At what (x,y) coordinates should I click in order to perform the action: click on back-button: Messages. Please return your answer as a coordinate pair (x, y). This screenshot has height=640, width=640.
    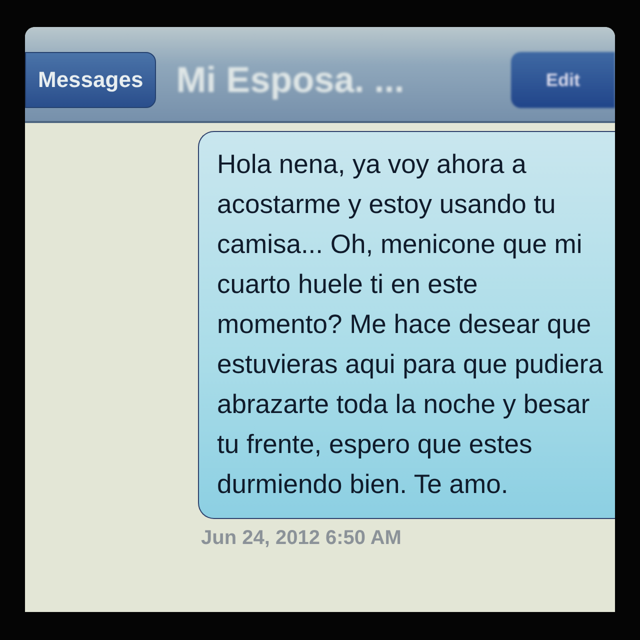
    Looking at the image, I should click on (90, 80).